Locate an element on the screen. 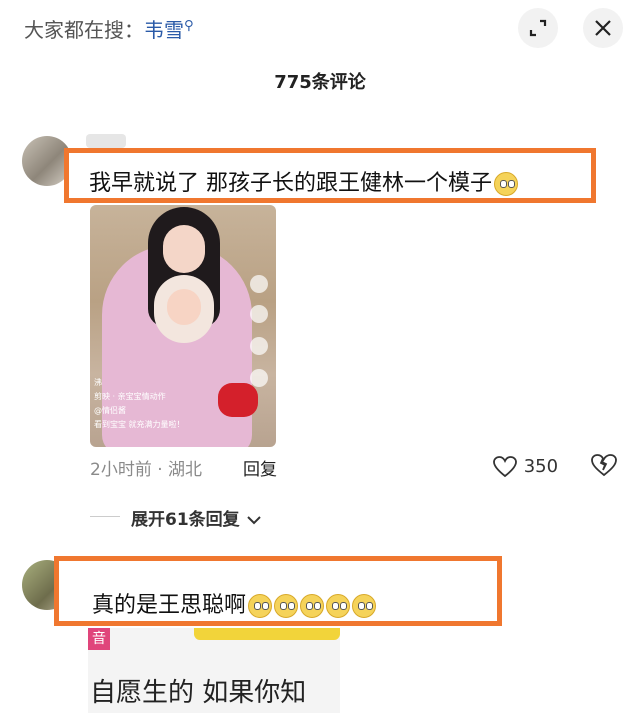  reply-button: 回复 is located at coordinates (260, 467).